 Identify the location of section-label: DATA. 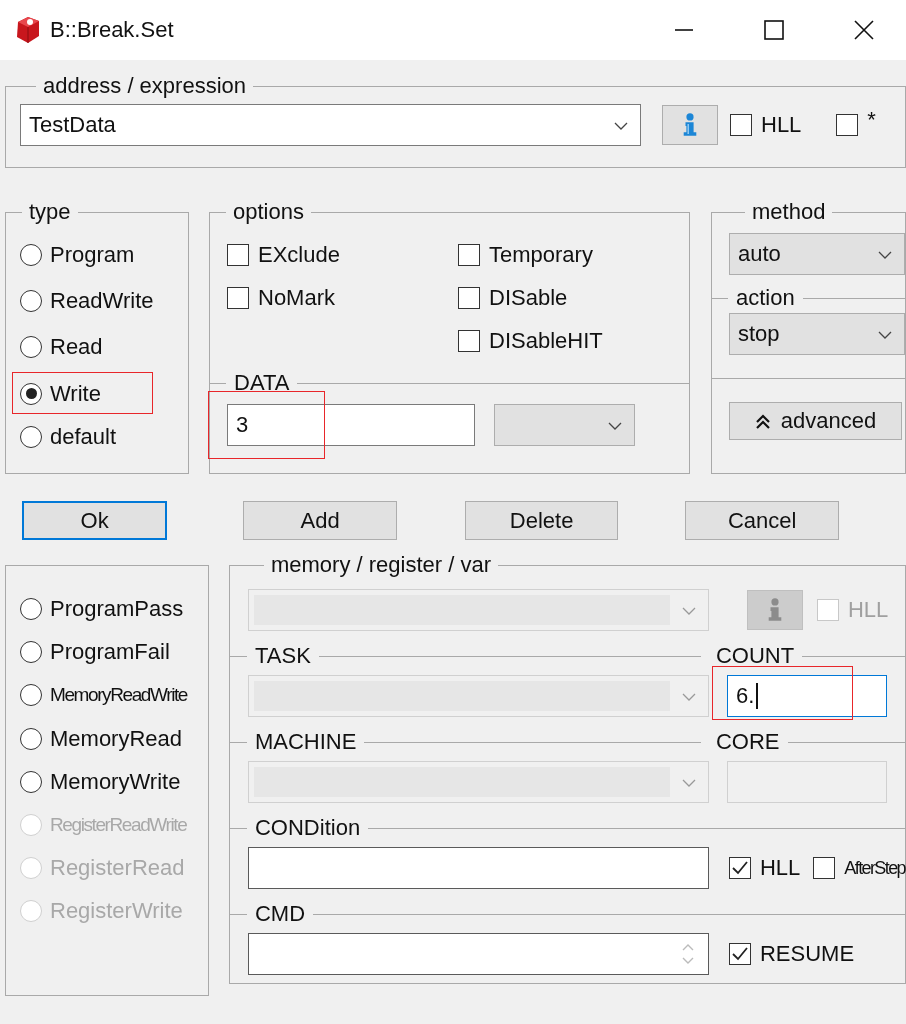
(262, 383).